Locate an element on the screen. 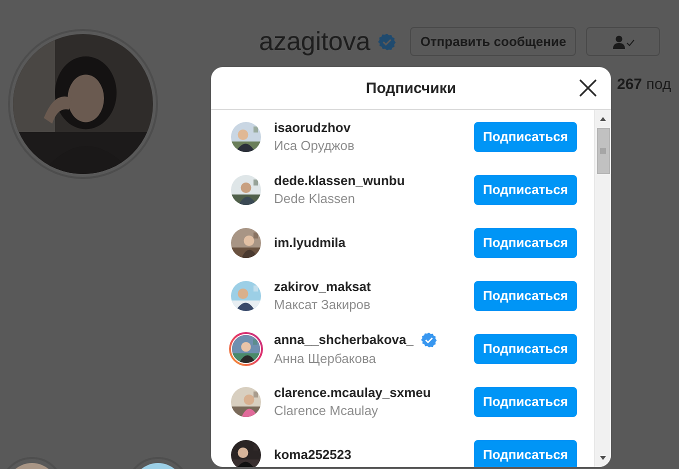 The height and width of the screenshot is (469, 679). username-link: anna__shcherbakova_ is located at coordinates (344, 339).